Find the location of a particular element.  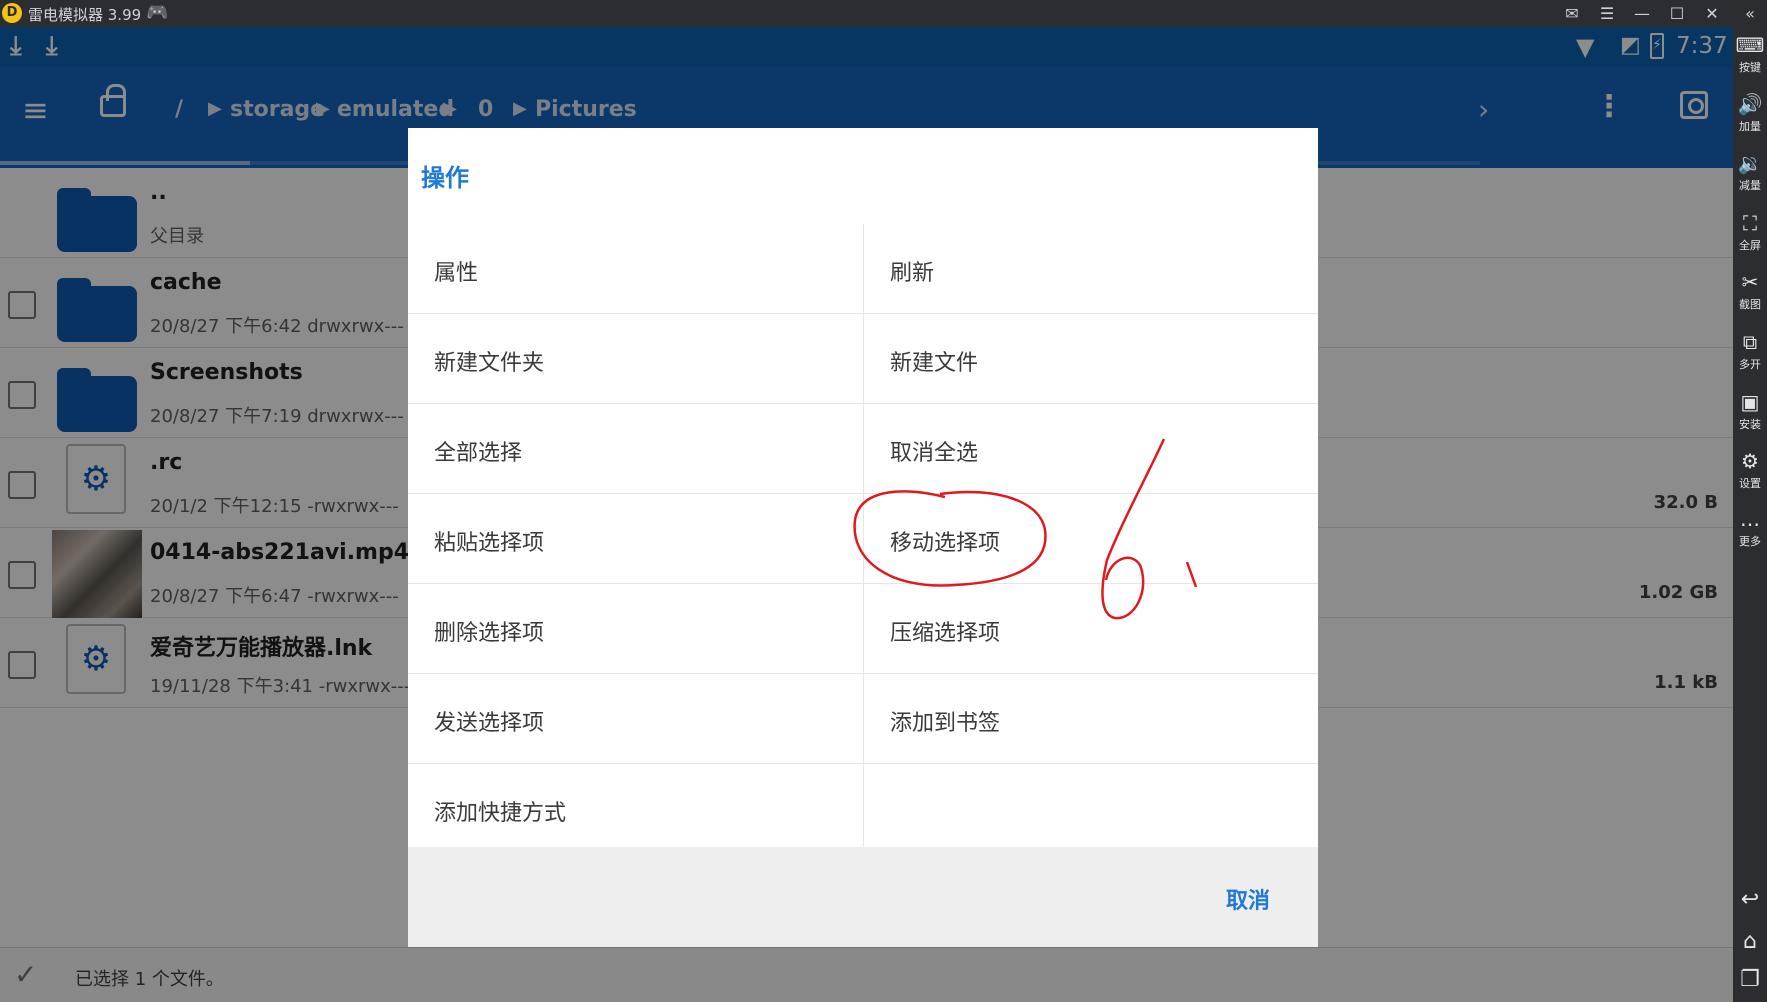

action-empty is located at coordinates (1090, 809).